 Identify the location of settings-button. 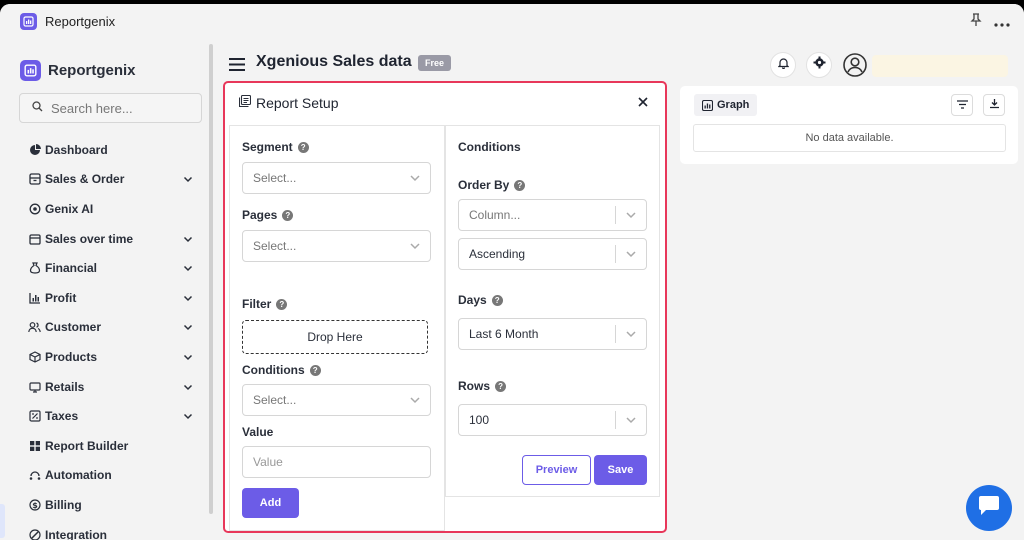
(819, 65).